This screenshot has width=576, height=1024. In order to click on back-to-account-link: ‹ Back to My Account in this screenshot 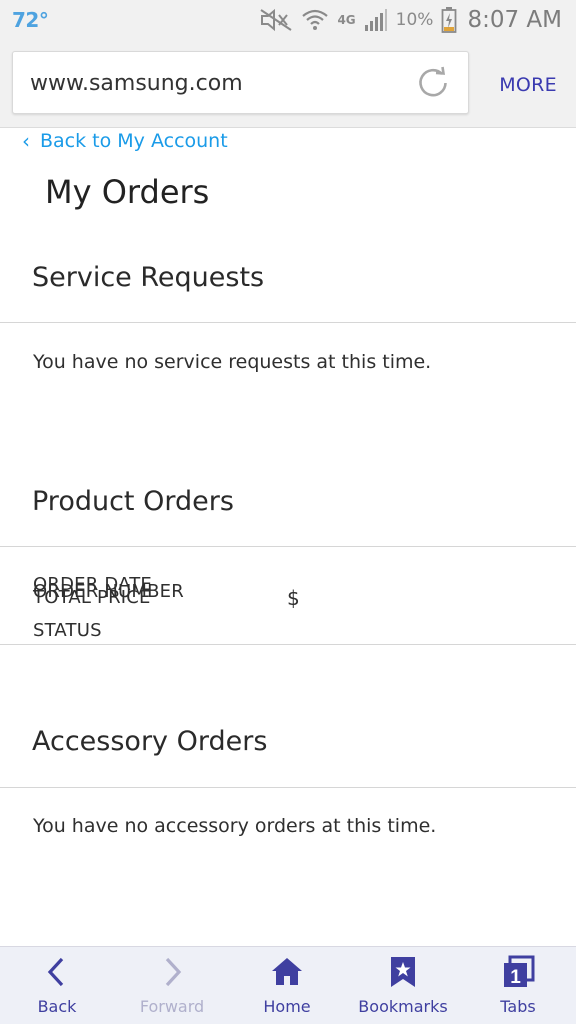, I will do `click(125, 141)`.